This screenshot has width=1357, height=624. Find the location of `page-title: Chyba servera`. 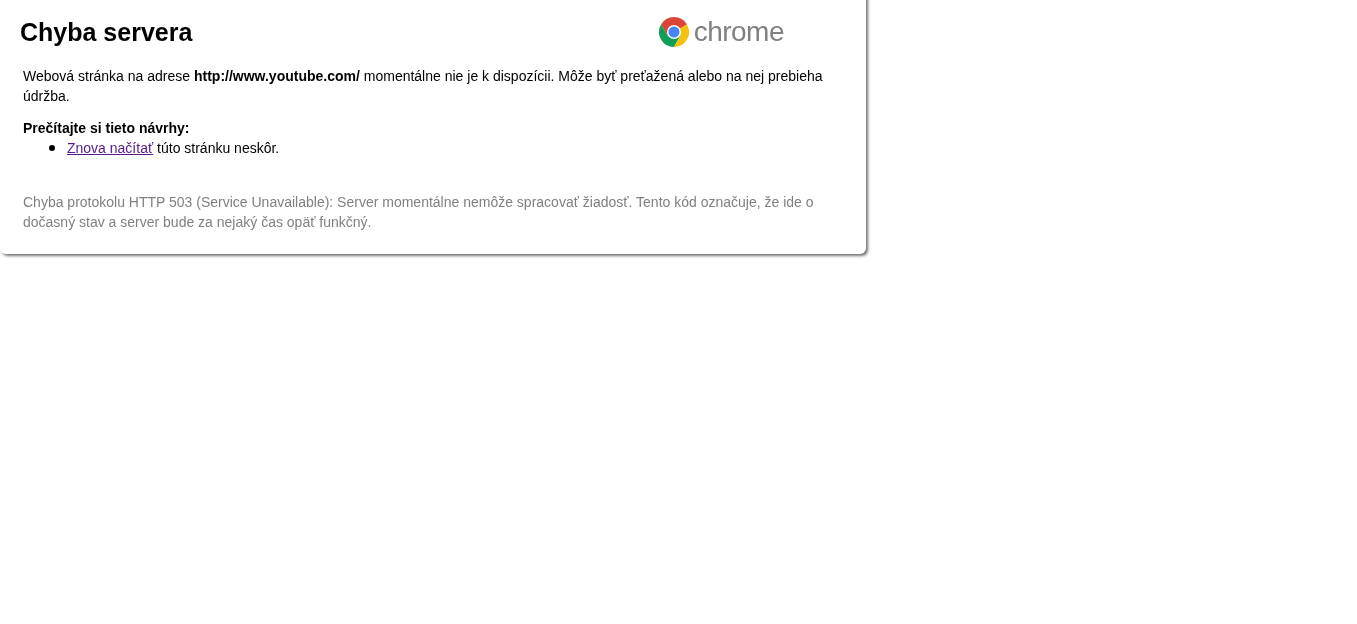

page-title: Chyba servera is located at coordinates (106, 32).